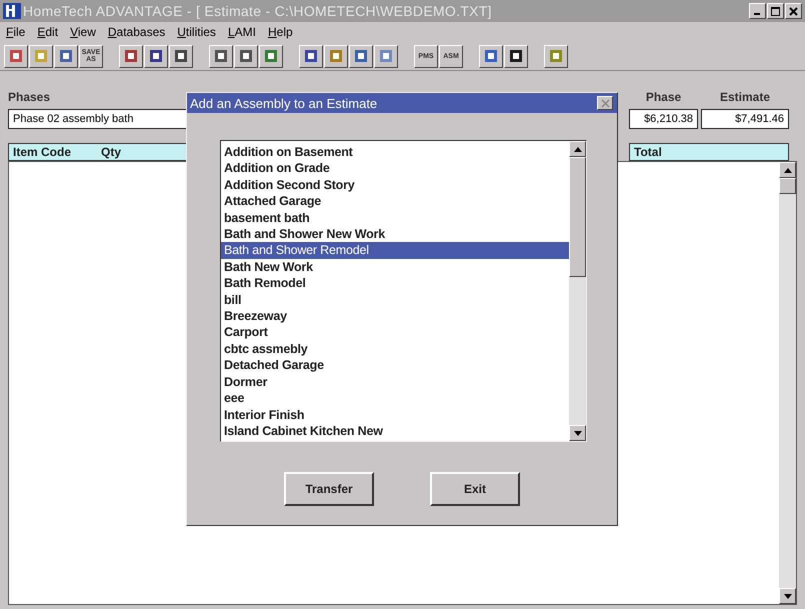 The image size is (805, 609). What do you see at coordinates (395, 349) in the screenshot?
I see `list-item: cbtc assmebly` at bounding box center [395, 349].